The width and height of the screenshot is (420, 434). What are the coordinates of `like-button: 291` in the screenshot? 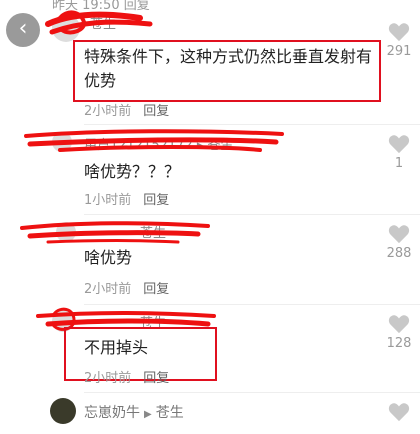 It's located at (399, 40).